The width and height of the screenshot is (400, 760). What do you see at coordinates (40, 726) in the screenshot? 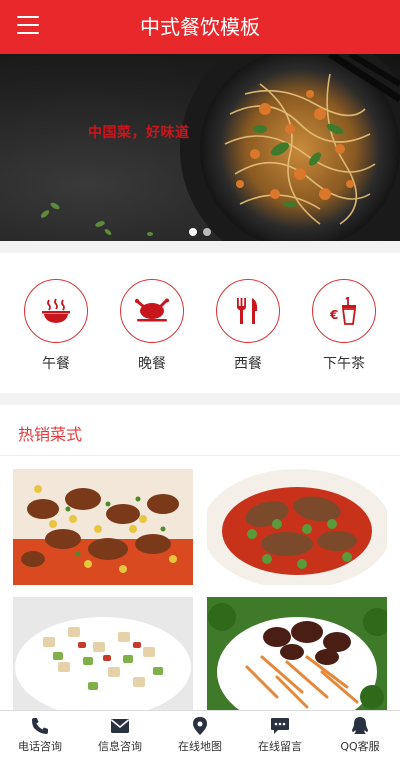
I see `phone-icon` at bounding box center [40, 726].